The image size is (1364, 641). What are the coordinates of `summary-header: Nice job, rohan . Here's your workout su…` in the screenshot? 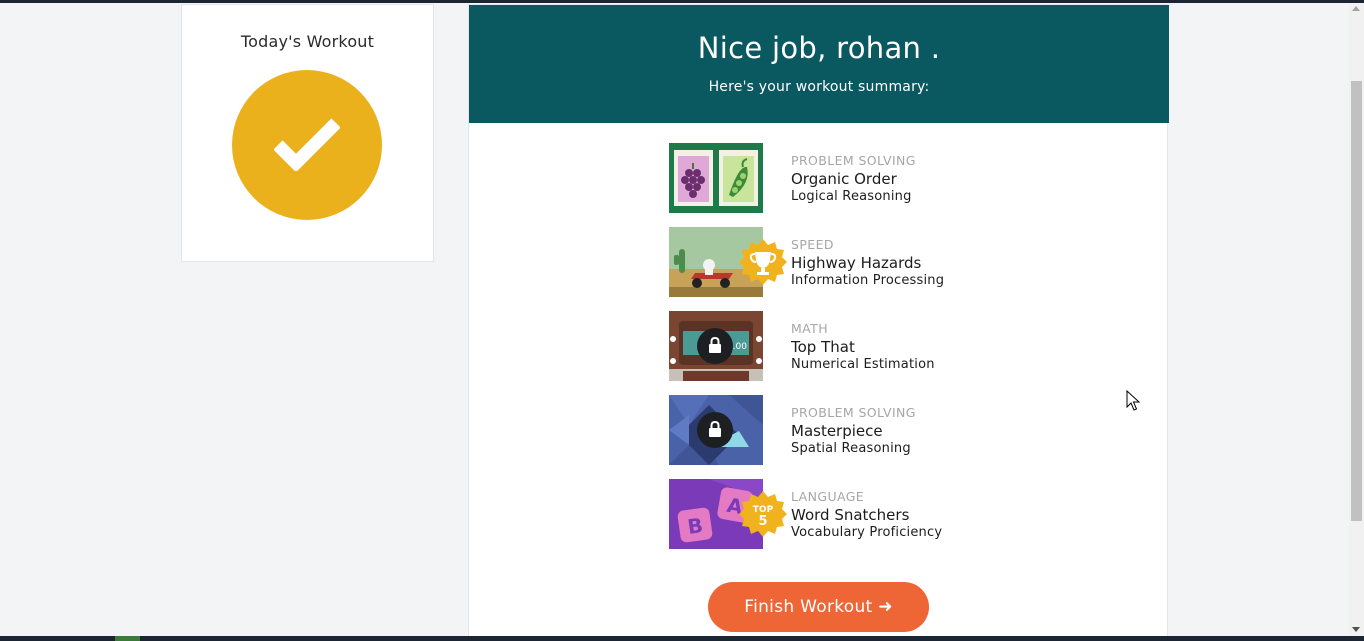 It's located at (819, 64).